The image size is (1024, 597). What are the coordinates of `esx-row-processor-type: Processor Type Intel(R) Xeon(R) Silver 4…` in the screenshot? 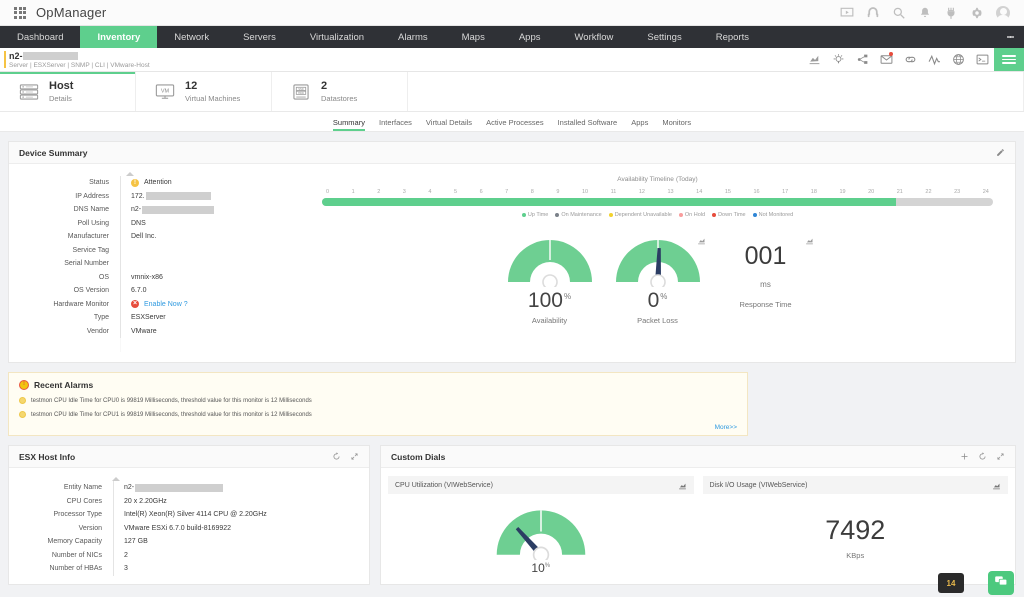 It's located at (189, 515).